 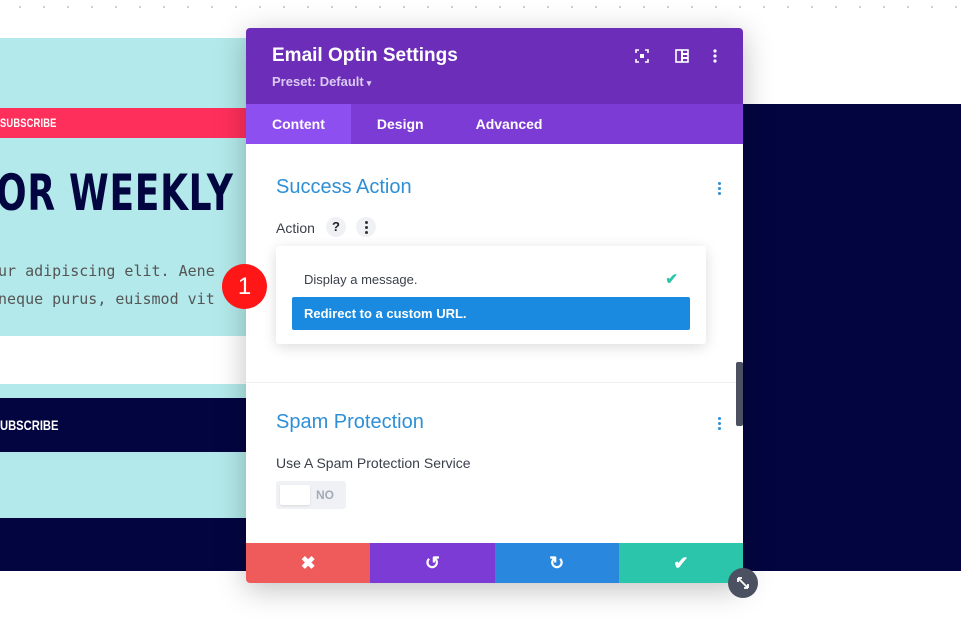 I want to click on tab-content: Content, so click(x=298, y=124).